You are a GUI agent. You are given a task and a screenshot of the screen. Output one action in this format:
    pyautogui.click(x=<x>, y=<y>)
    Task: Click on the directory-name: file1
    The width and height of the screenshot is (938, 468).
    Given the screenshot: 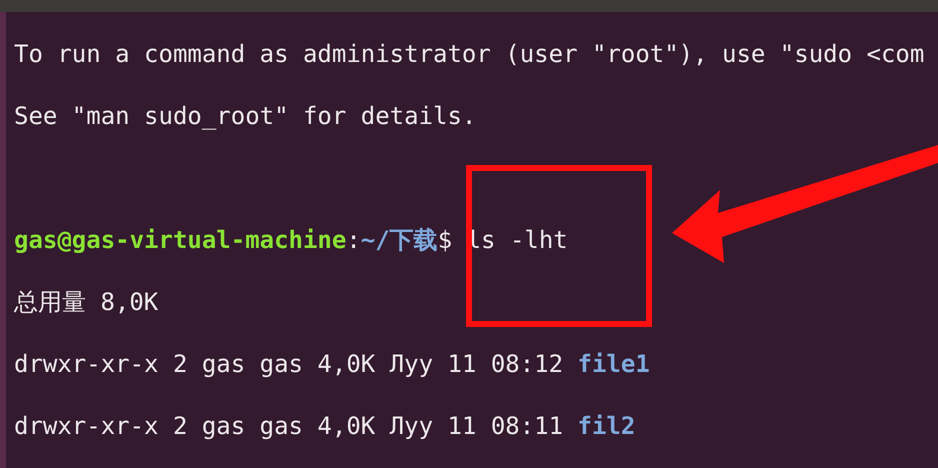 What is the action you would take?
    pyautogui.click(x=614, y=364)
    